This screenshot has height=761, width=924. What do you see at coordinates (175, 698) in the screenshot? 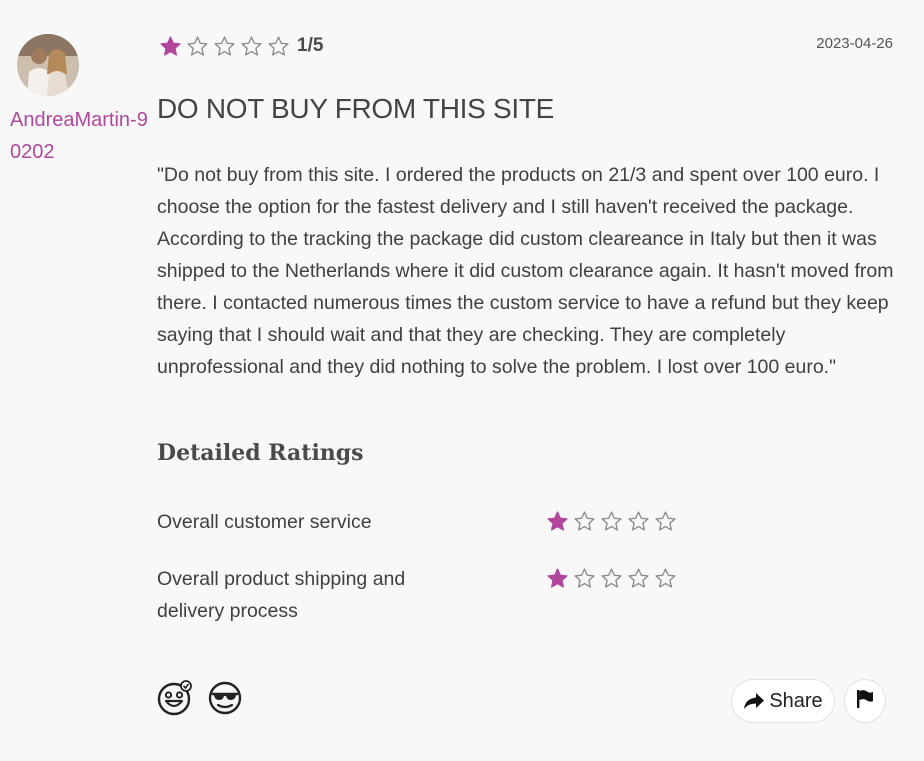
I see `laugh-face-icon` at bounding box center [175, 698].